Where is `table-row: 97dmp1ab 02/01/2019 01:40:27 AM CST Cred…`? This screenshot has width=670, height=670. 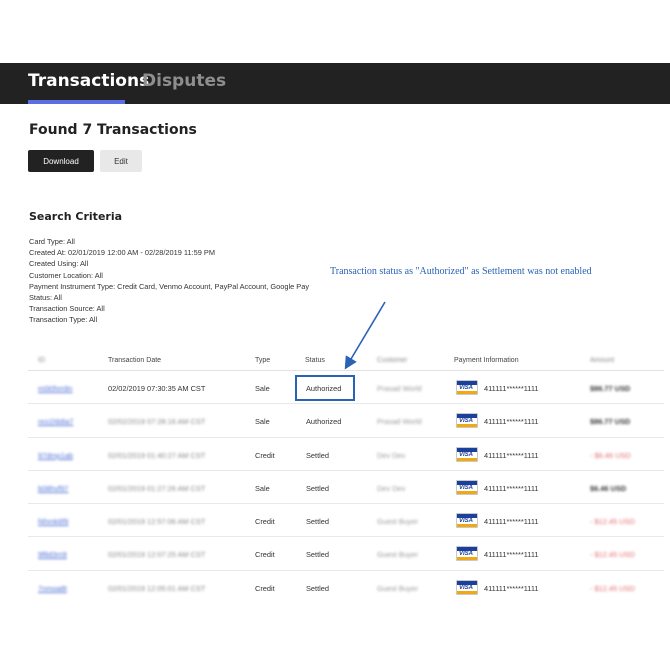
table-row: 97dmp1ab 02/01/2019 01:40:27 AM CST Cred… is located at coordinates (346, 454).